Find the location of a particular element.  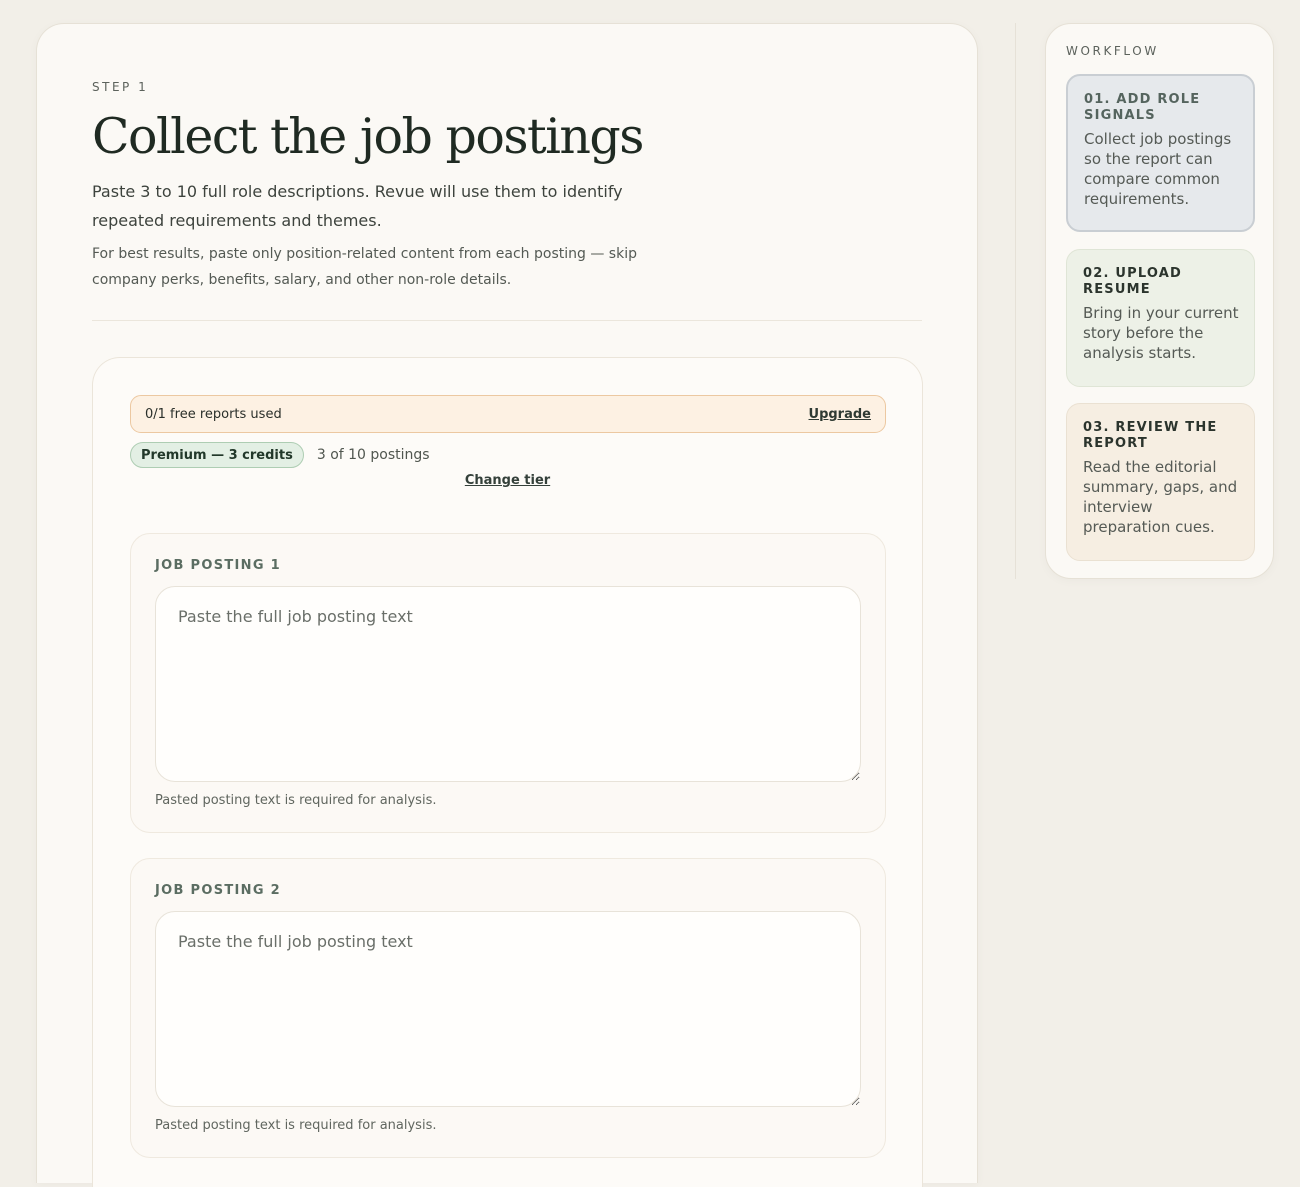

job-posting-2-input is located at coordinates (508, 1009).